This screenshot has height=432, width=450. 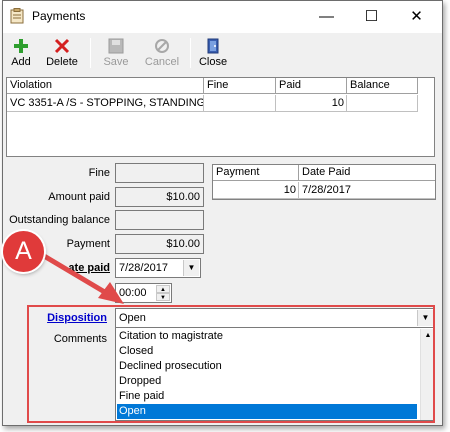 What do you see at coordinates (116, 46) in the screenshot?
I see `save-disk-icon` at bounding box center [116, 46].